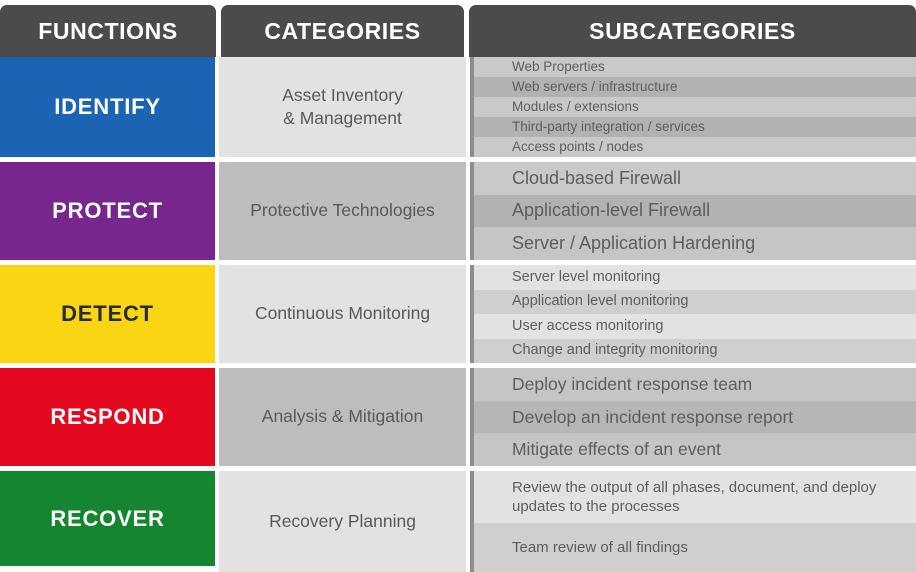 This screenshot has height=572, width=916. I want to click on function-label: DETECT, so click(107, 313).